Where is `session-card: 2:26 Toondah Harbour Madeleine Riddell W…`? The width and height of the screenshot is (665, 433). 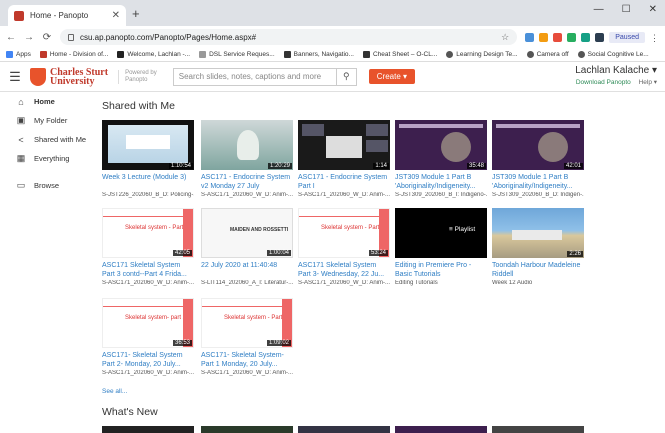 session-card: 2:26 Toondah Harbour Madeleine Riddell W… is located at coordinates (538, 247).